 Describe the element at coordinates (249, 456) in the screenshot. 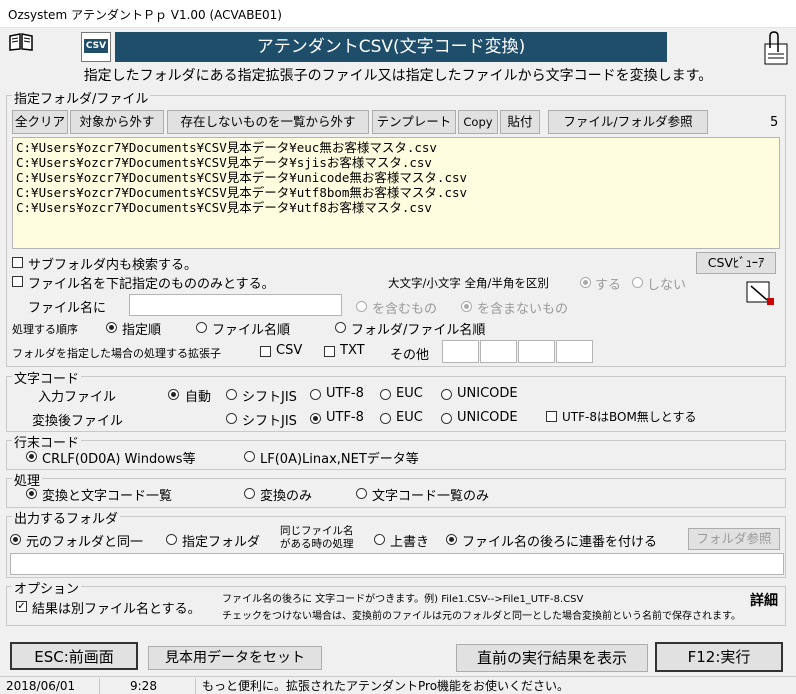

I see `eol-lf-radio` at that location.